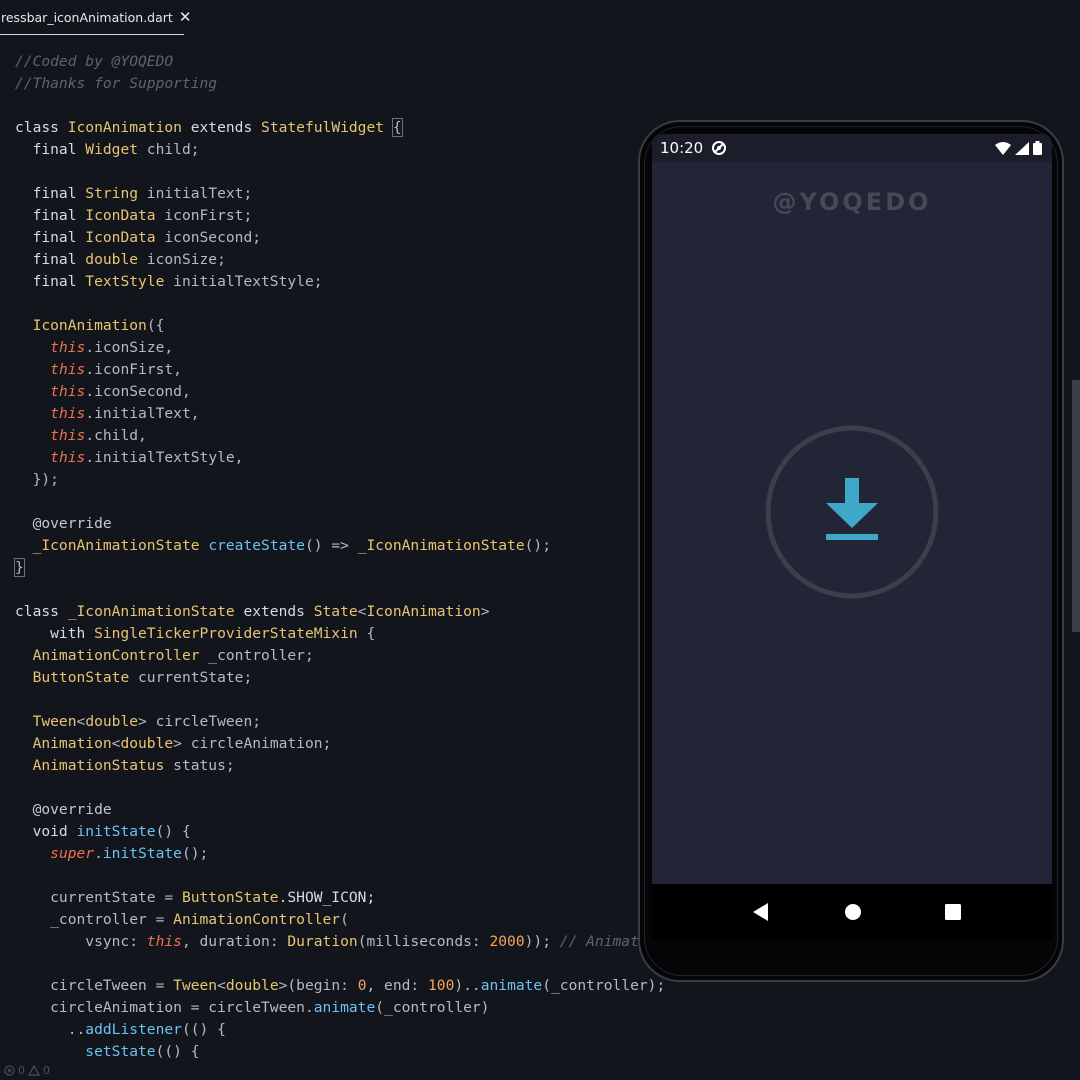  I want to click on code-token: _IconAnimationState, so click(151, 611).